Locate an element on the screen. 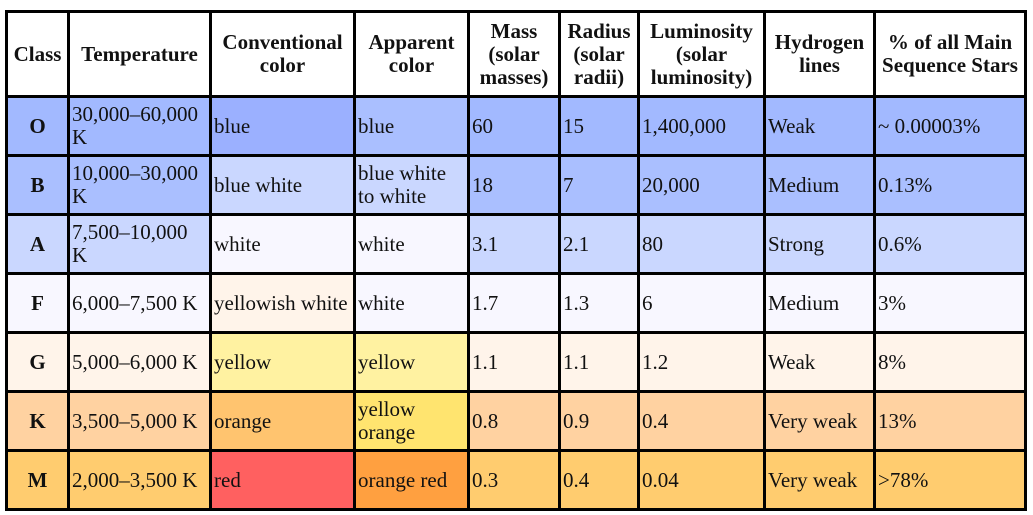 This screenshot has width=1033, height=515. radius-cell: 1.3 is located at coordinates (599, 303).